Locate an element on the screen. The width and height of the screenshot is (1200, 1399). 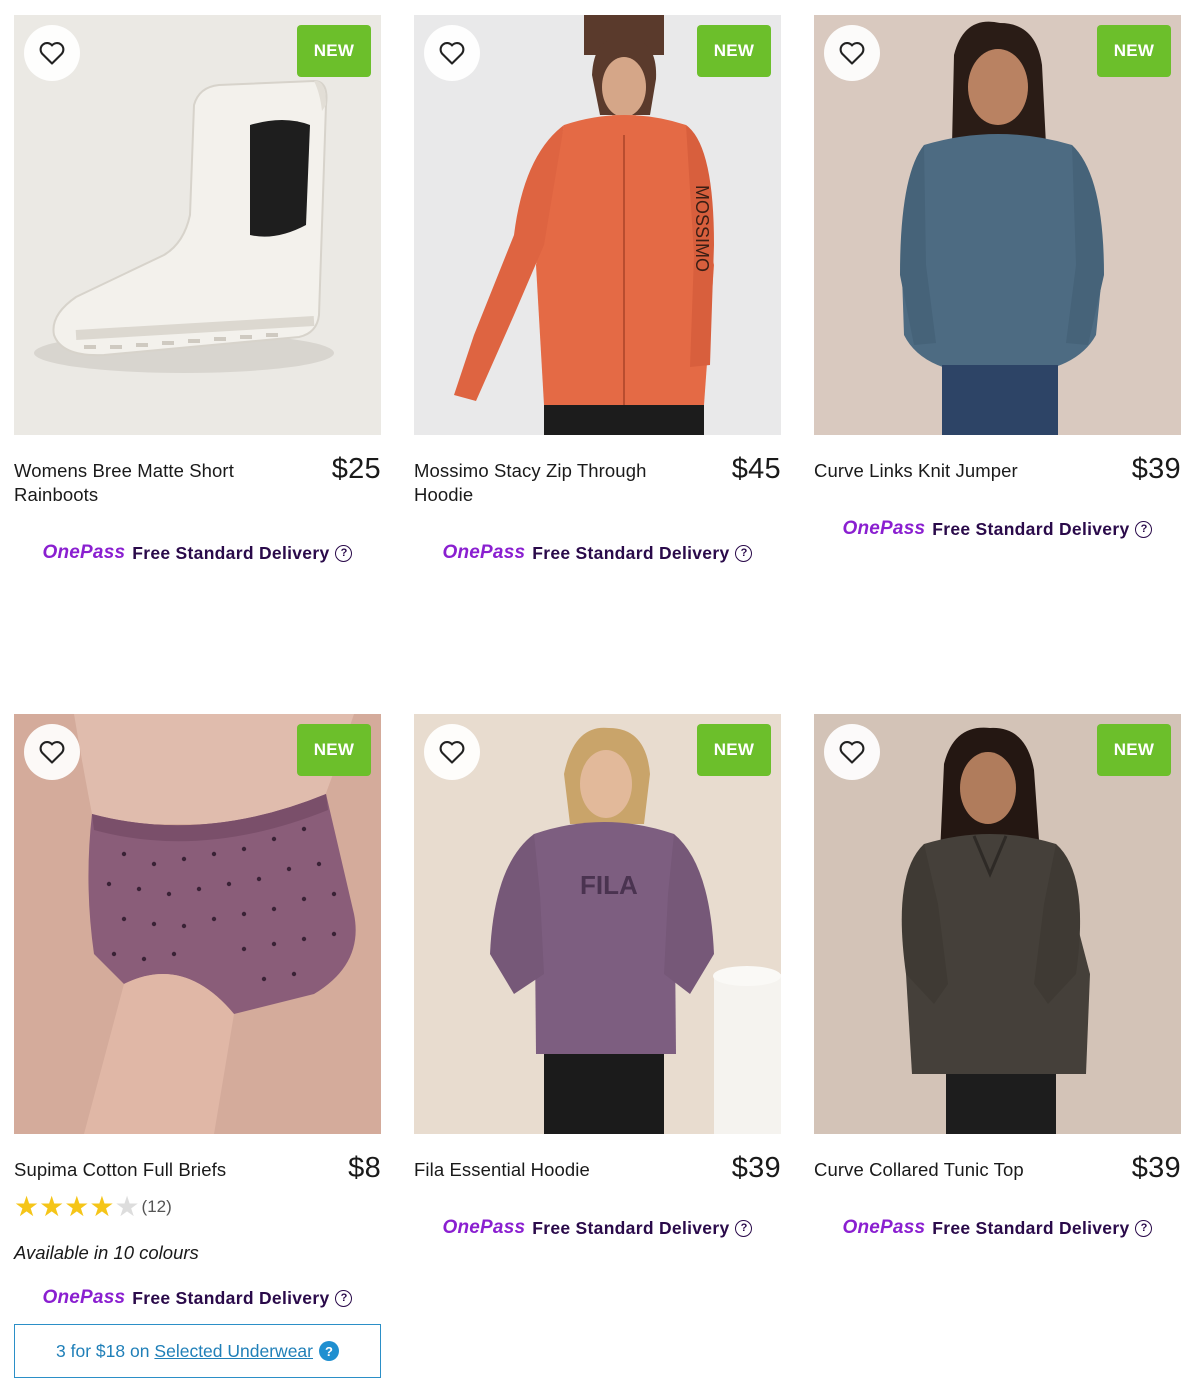
promo-text: 3 for $18 on is located at coordinates (103, 1350).